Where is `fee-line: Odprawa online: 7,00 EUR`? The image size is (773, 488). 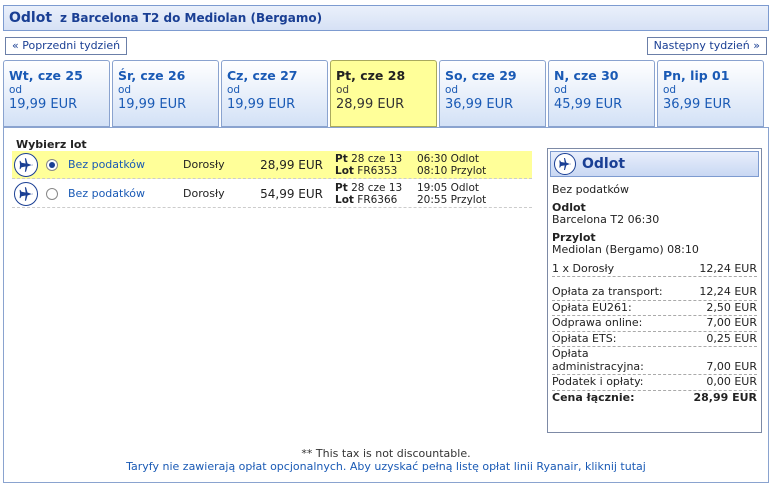 fee-line: Odprawa online: 7,00 EUR is located at coordinates (654, 324).